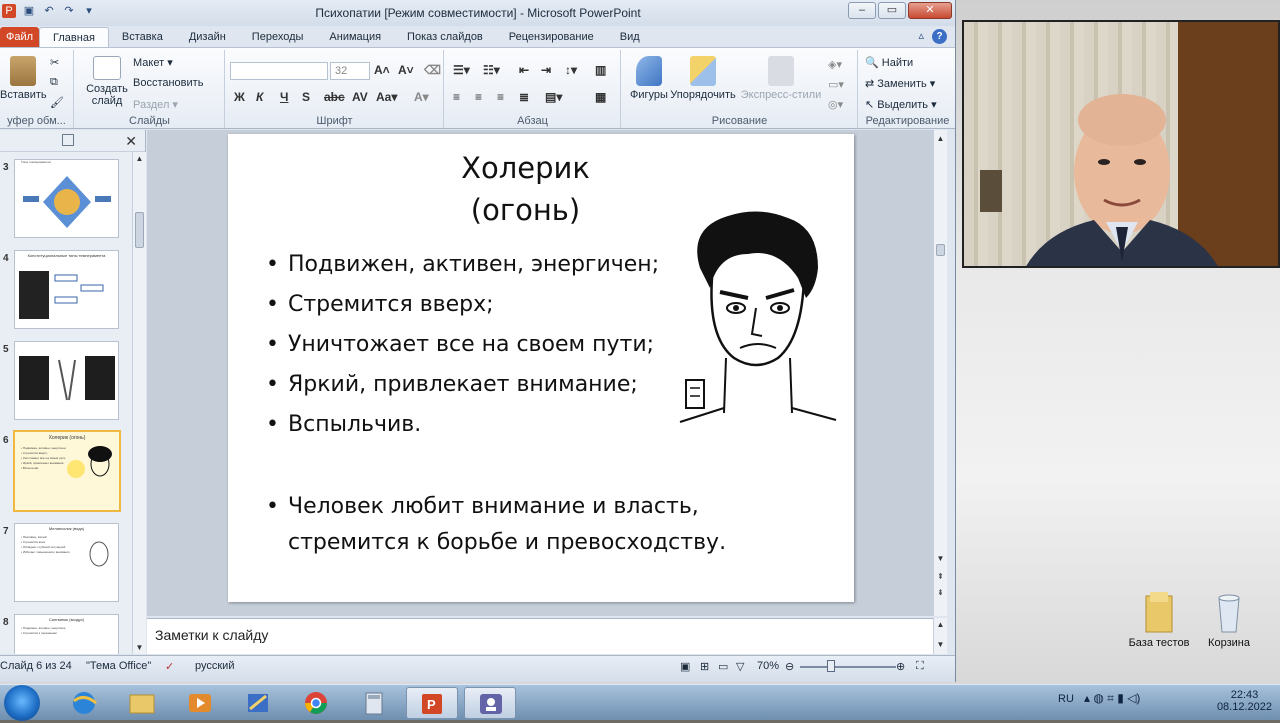 The image size is (1280, 723). I want to click on fit-to-window-icon: ⛶, so click(920, 666).